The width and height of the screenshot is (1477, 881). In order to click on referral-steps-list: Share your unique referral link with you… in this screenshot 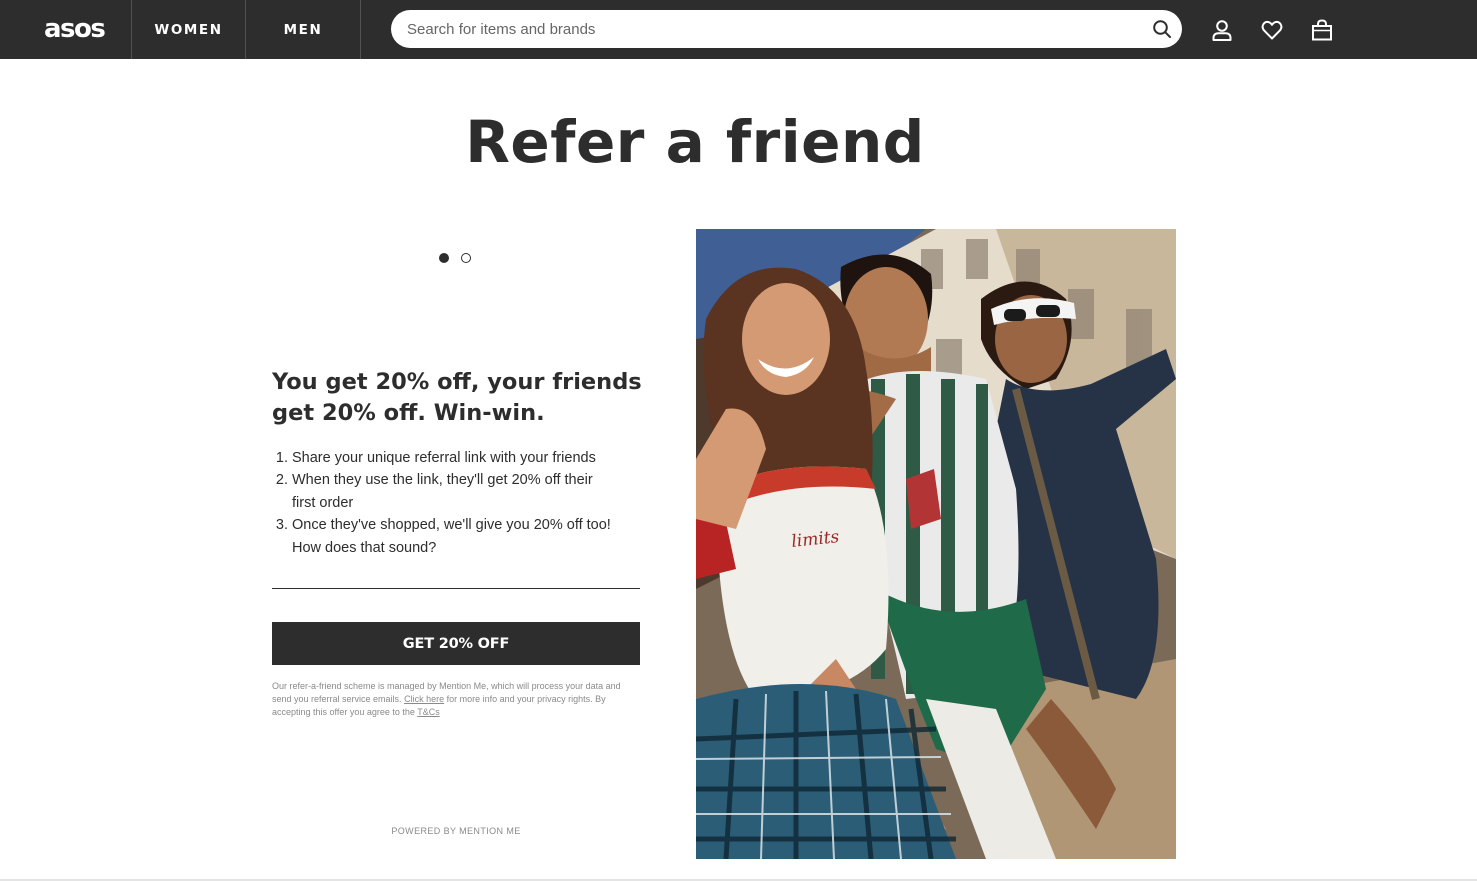, I will do `click(442, 503)`.